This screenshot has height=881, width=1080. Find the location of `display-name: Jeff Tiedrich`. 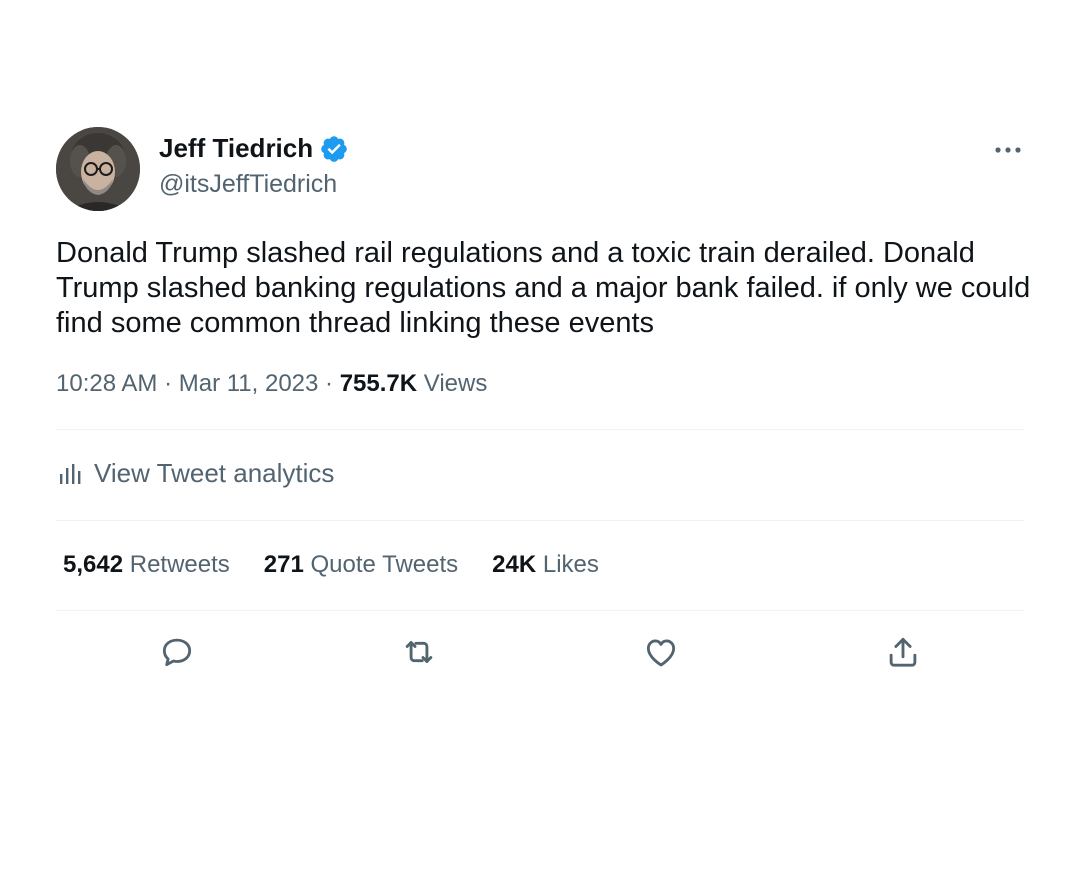

display-name: Jeff Tiedrich is located at coordinates (254, 148).